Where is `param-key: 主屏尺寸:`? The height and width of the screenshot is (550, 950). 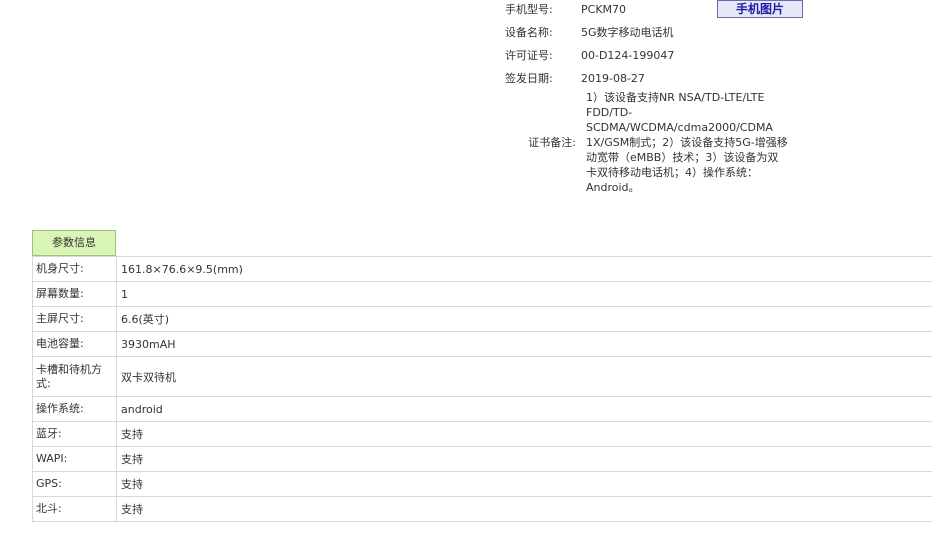
param-key: 主屏尺寸: is located at coordinates (74, 319).